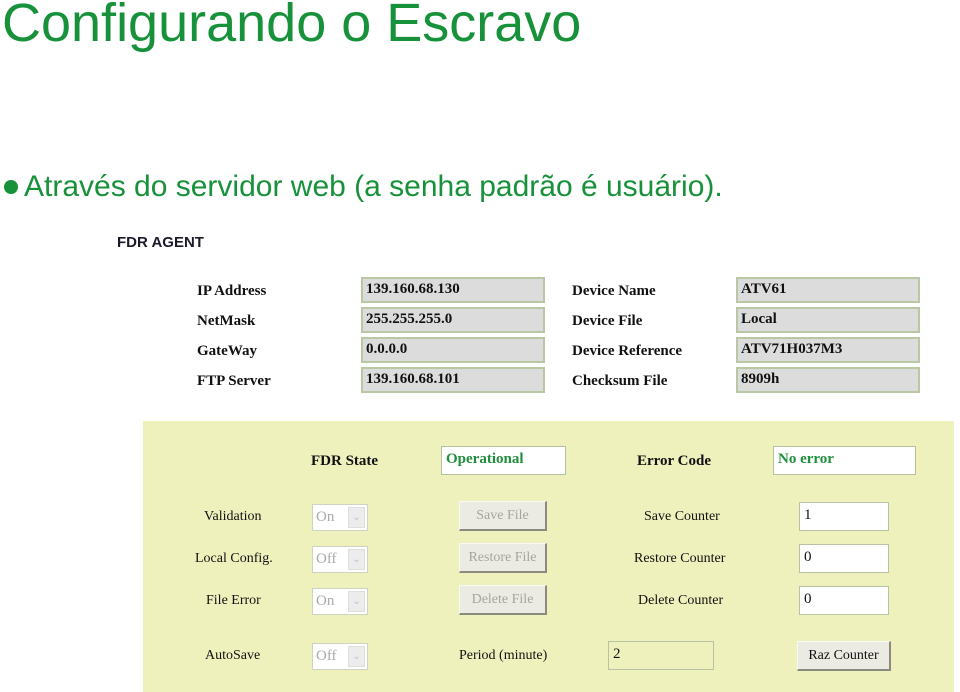  Describe the element at coordinates (11, 187) in the screenshot. I see `bullet-icon` at that location.